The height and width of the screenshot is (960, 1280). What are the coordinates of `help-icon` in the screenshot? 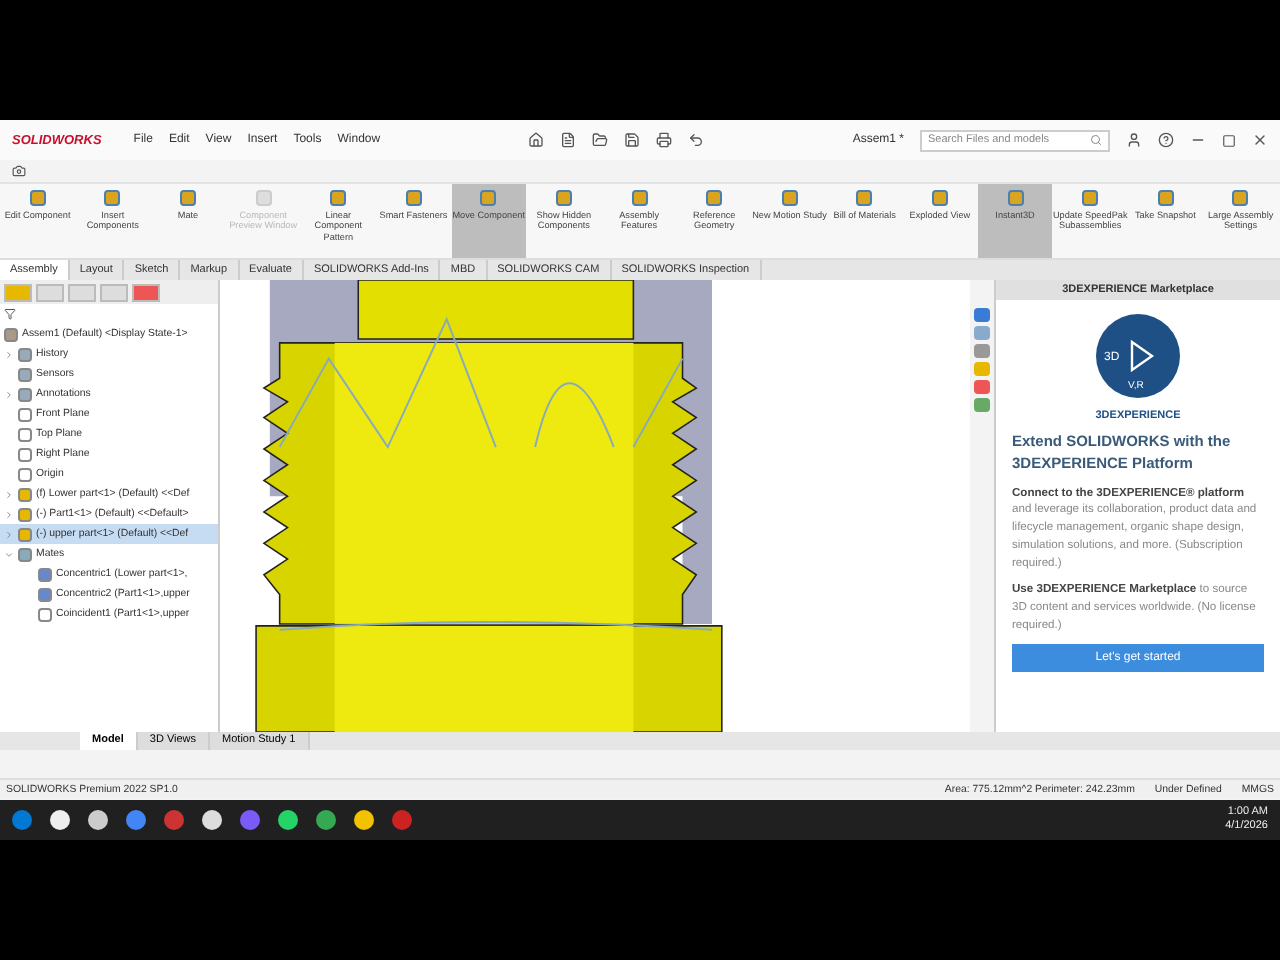 It's located at (1166, 140).